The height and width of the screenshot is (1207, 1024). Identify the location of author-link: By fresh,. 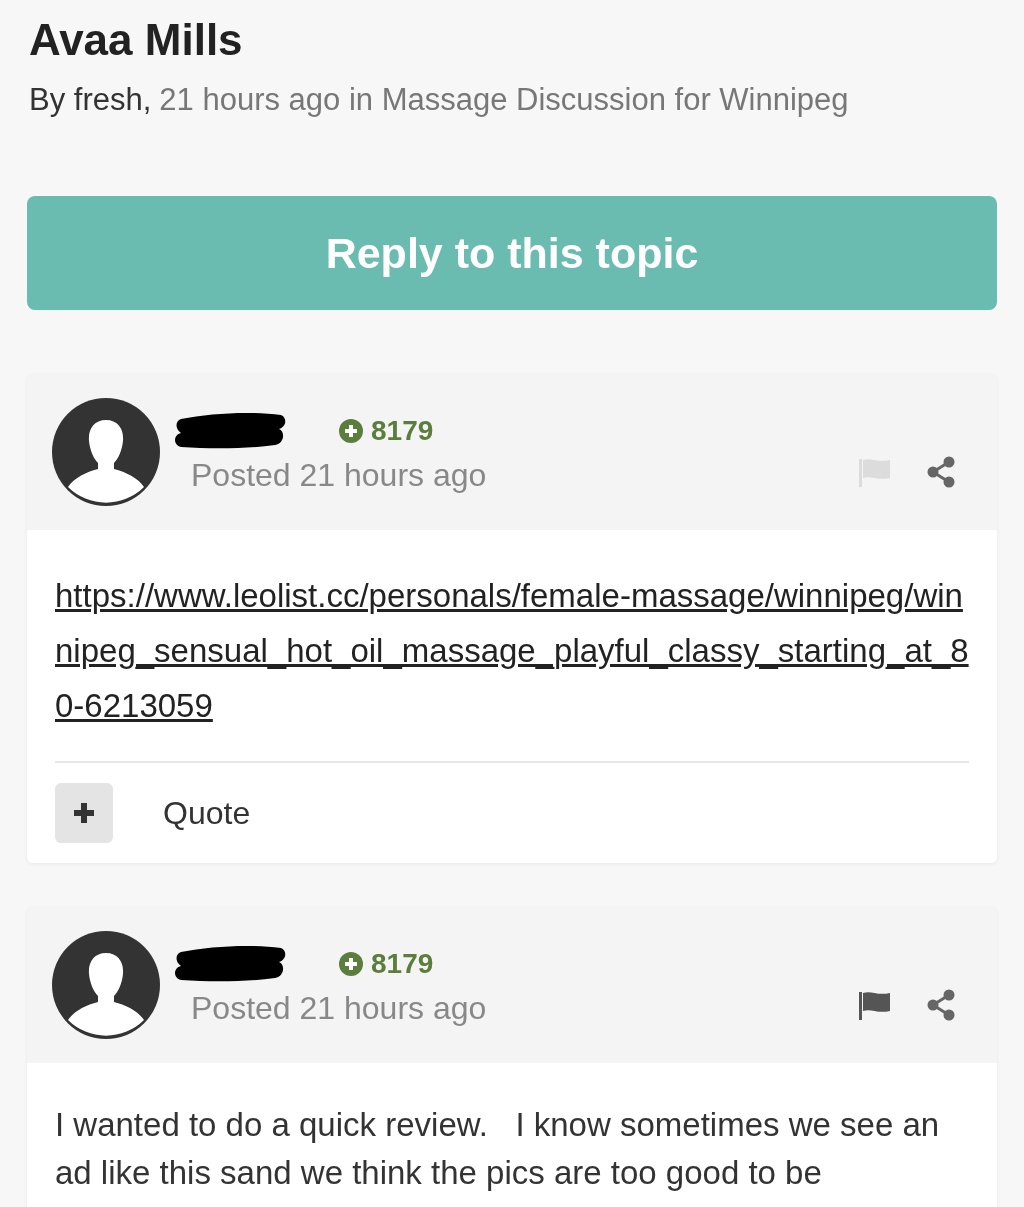
(90, 99).